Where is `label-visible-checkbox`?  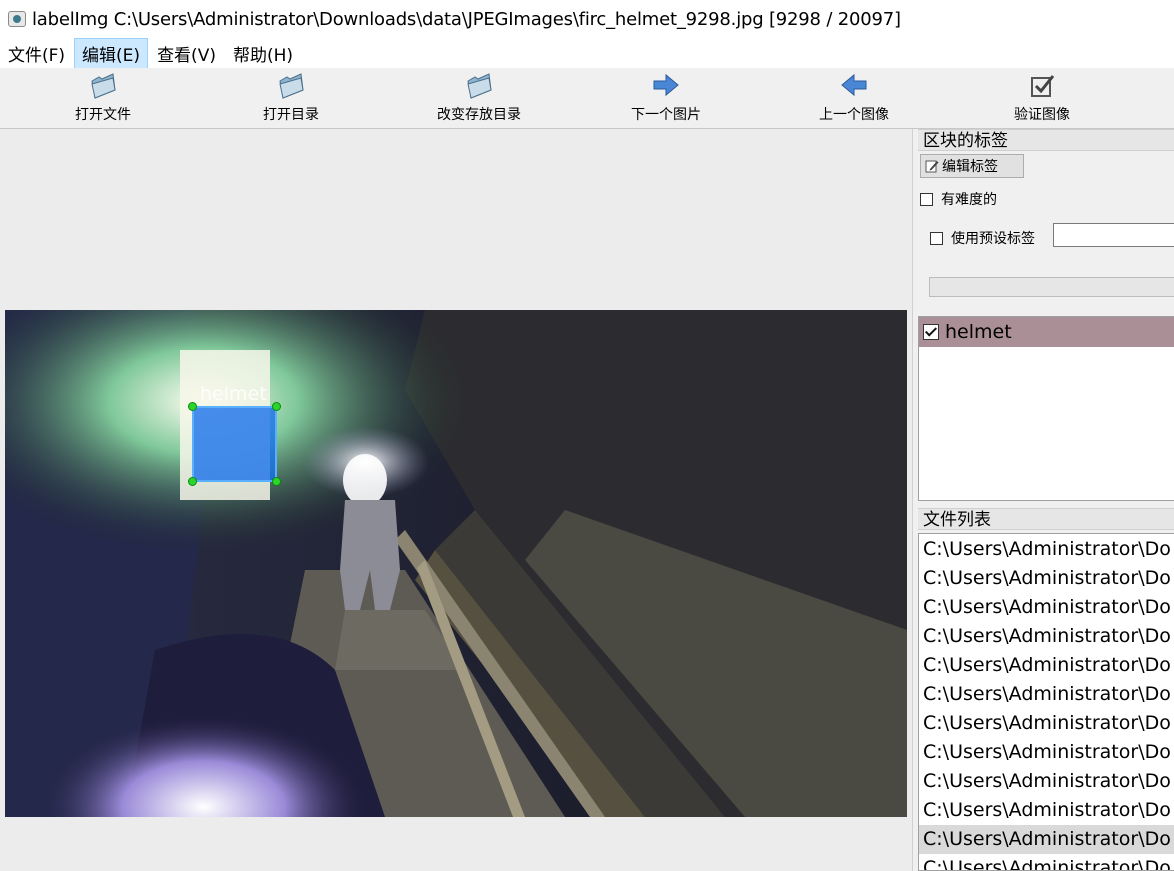
label-visible-checkbox is located at coordinates (931, 332).